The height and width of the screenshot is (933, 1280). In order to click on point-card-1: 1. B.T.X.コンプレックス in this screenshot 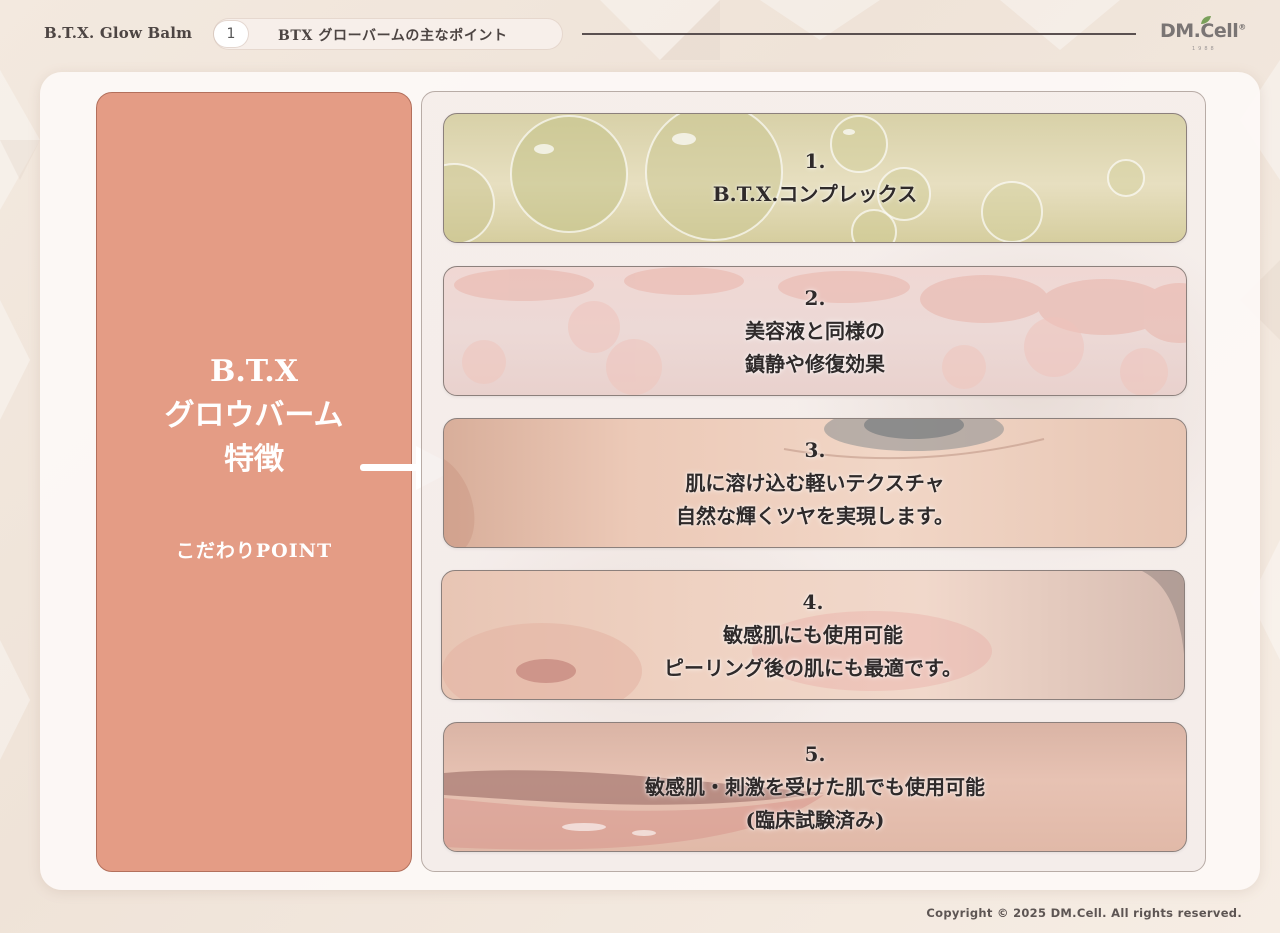, I will do `click(815, 178)`.